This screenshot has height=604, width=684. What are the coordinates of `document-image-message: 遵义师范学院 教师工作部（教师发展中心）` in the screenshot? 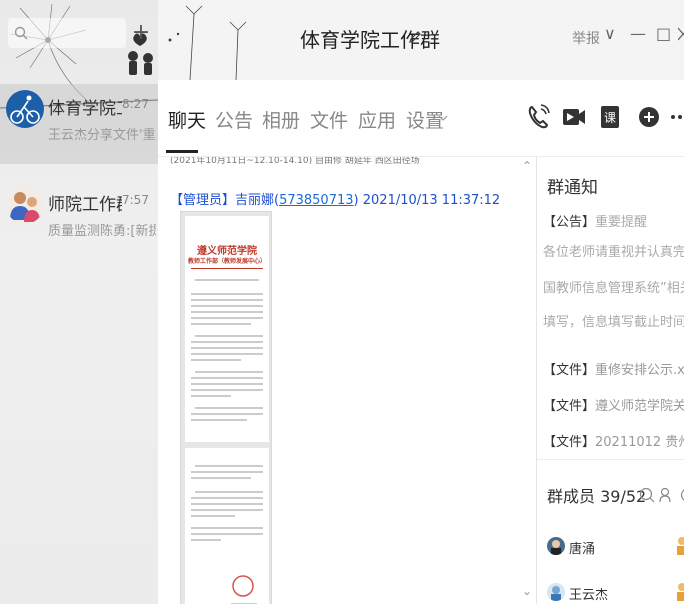 It's located at (226, 407).